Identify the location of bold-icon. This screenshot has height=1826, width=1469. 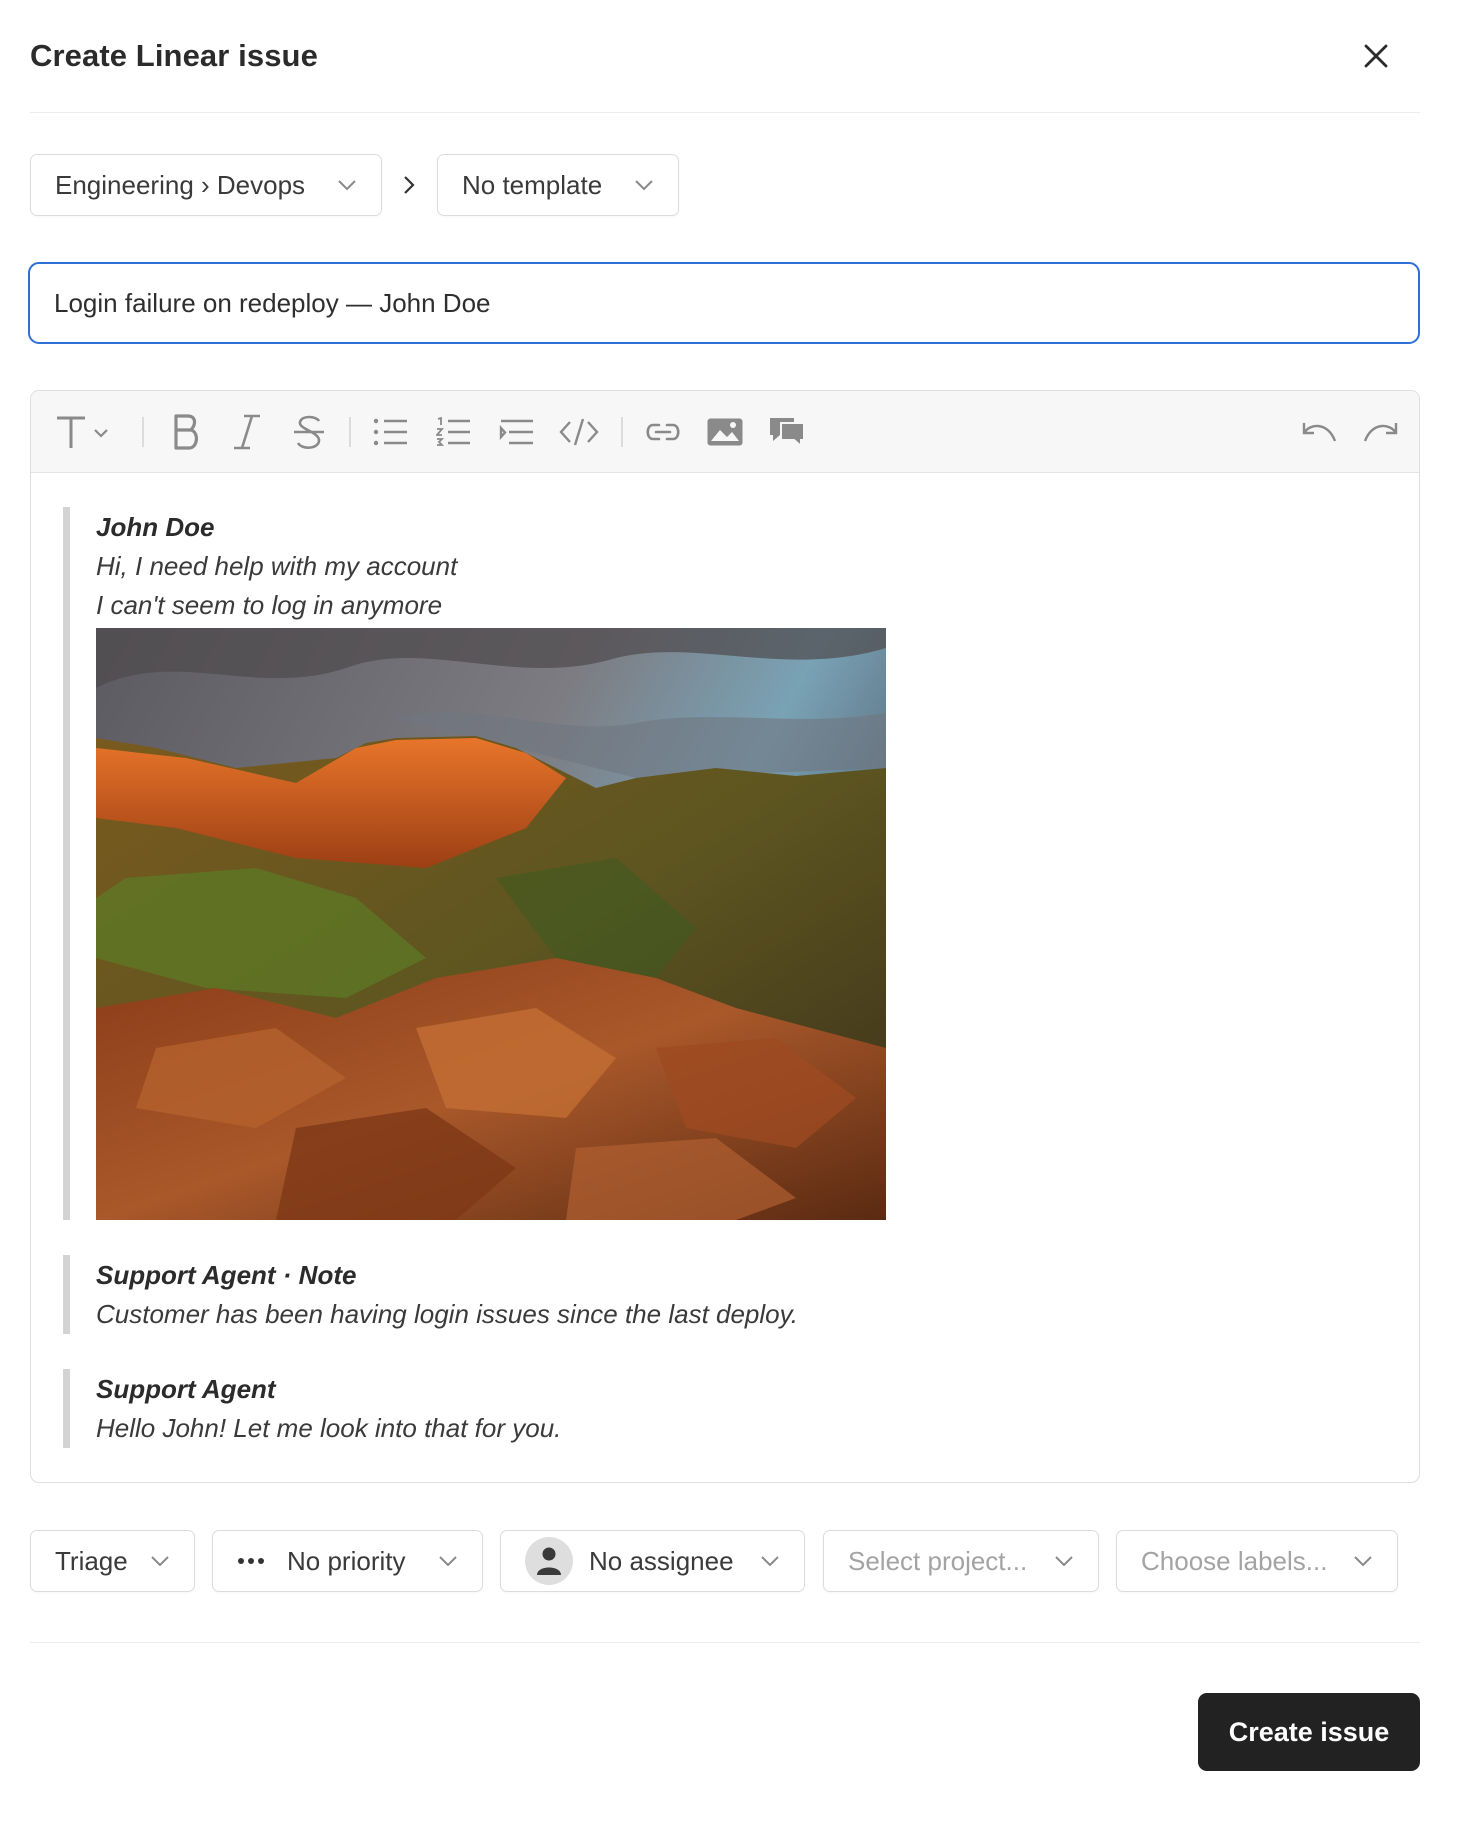
(186, 432).